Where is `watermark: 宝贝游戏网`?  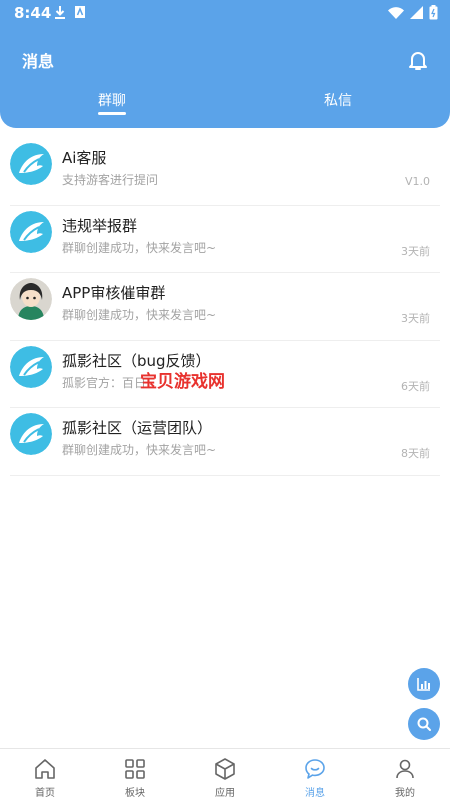 watermark: 宝贝游戏网 is located at coordinates (182, 382).